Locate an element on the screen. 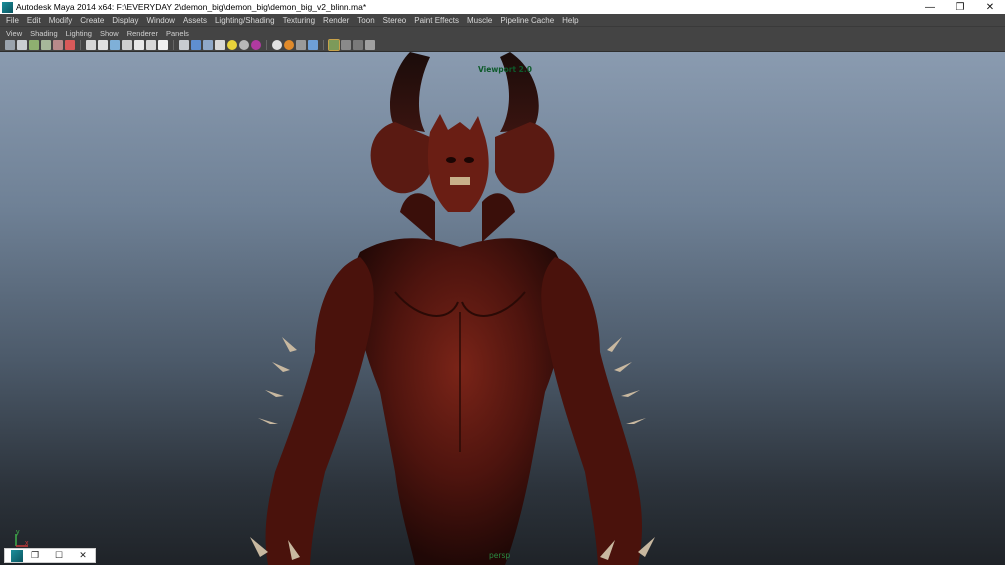  gate-mask-icon is located at coordinates (127, 45).